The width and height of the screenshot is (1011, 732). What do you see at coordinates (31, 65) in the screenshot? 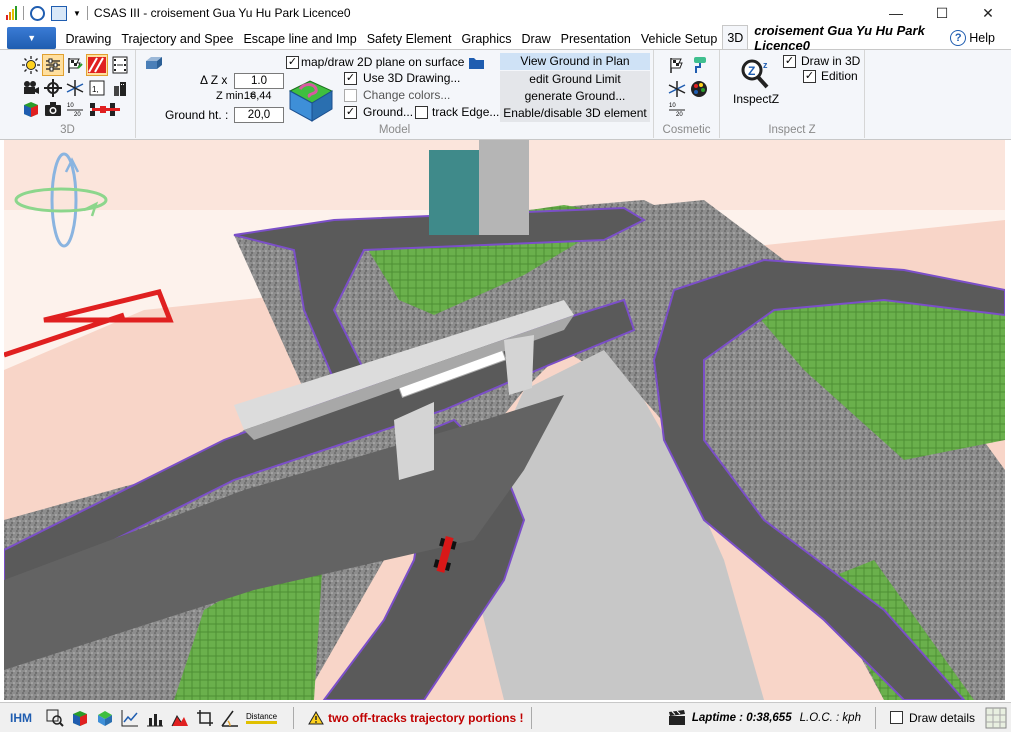
I see `sun-light-icon` at bounding box center [31, 65].